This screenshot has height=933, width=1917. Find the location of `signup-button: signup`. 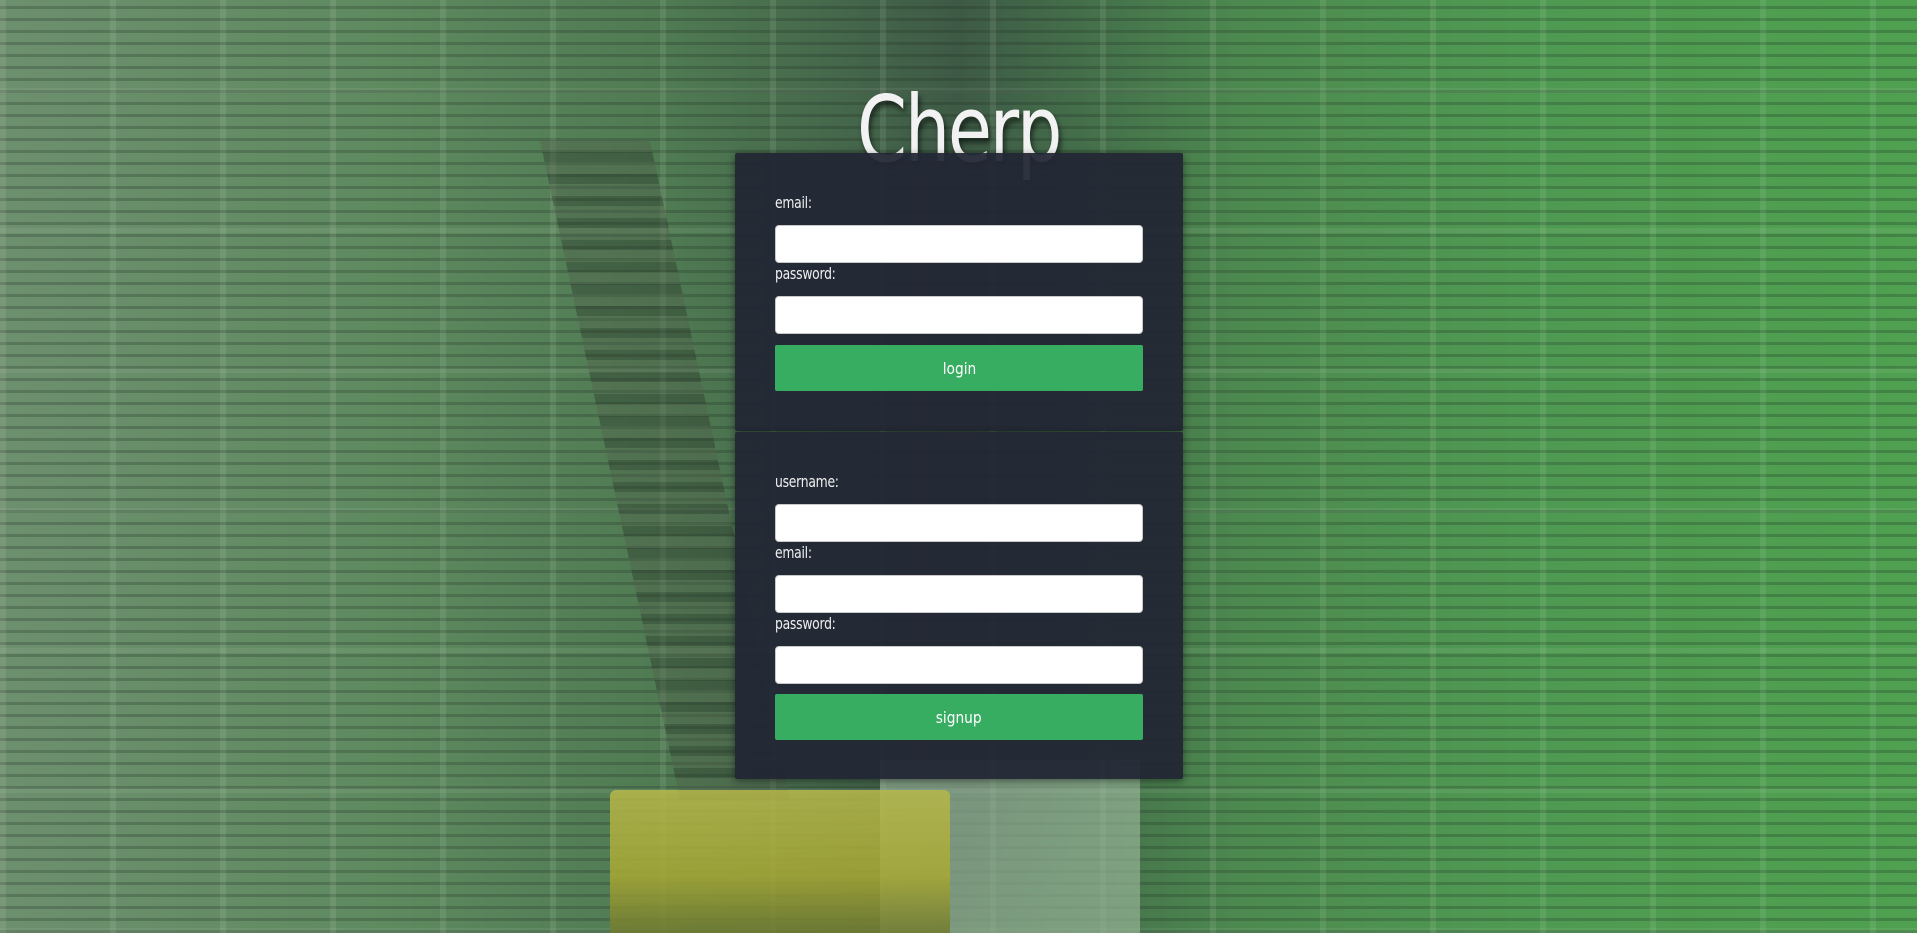

signup-button: signup is located at coordinates (959, 717).